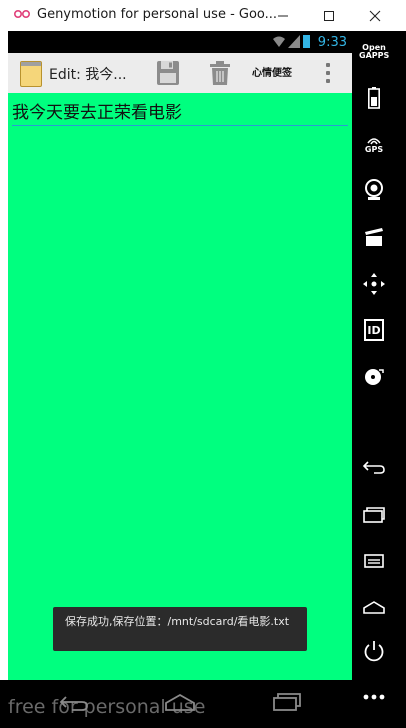 This screenshot has height=728, width=406. I want to click on battery-button, so click(374, 98).